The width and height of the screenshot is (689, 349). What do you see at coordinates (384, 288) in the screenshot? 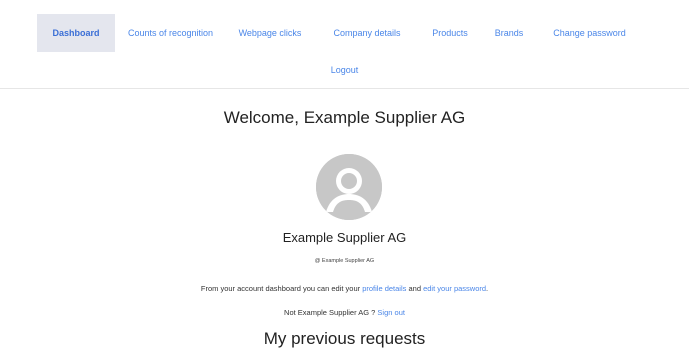
I see `profile-details-link: profile details` at bounding box center [384, 288].